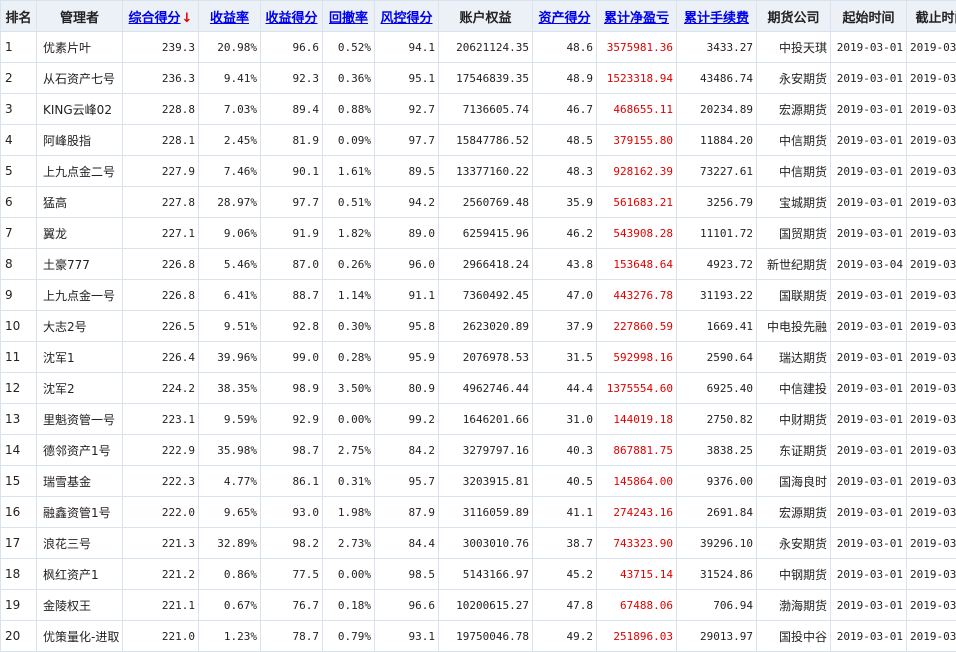 Image resolution: width=956 pixels, height=652 pixels. I want to click on cell-return-score: 92.9, so click(291, 419).